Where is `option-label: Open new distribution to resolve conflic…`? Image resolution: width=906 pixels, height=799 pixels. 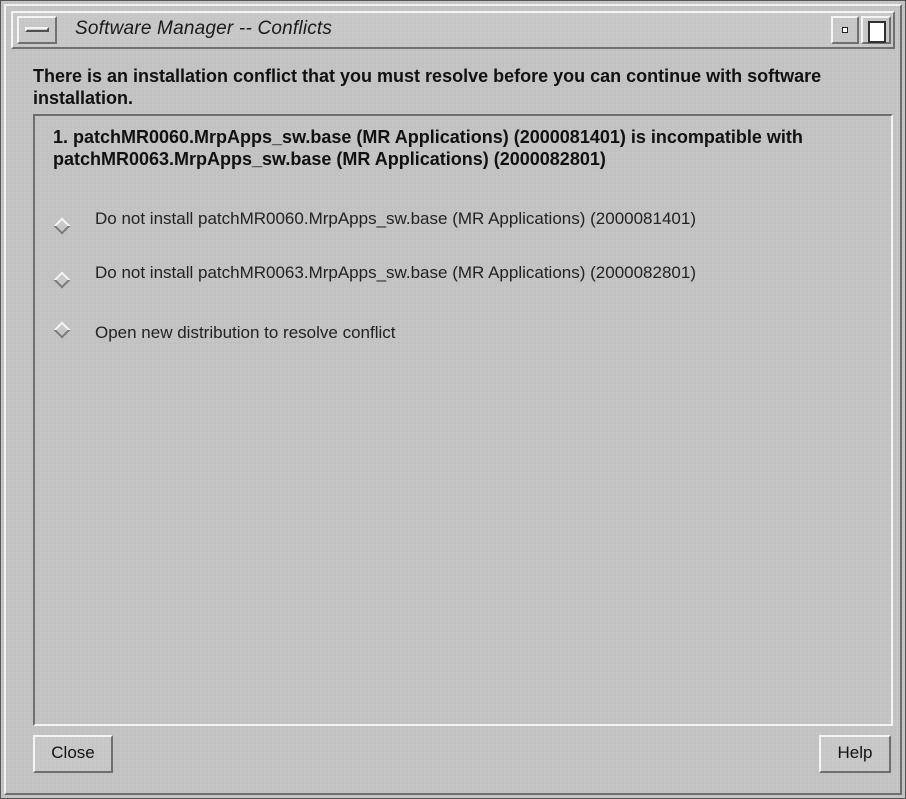 option-label: Open new distribution to resolve conflic… is located at coordinates (245, 332).